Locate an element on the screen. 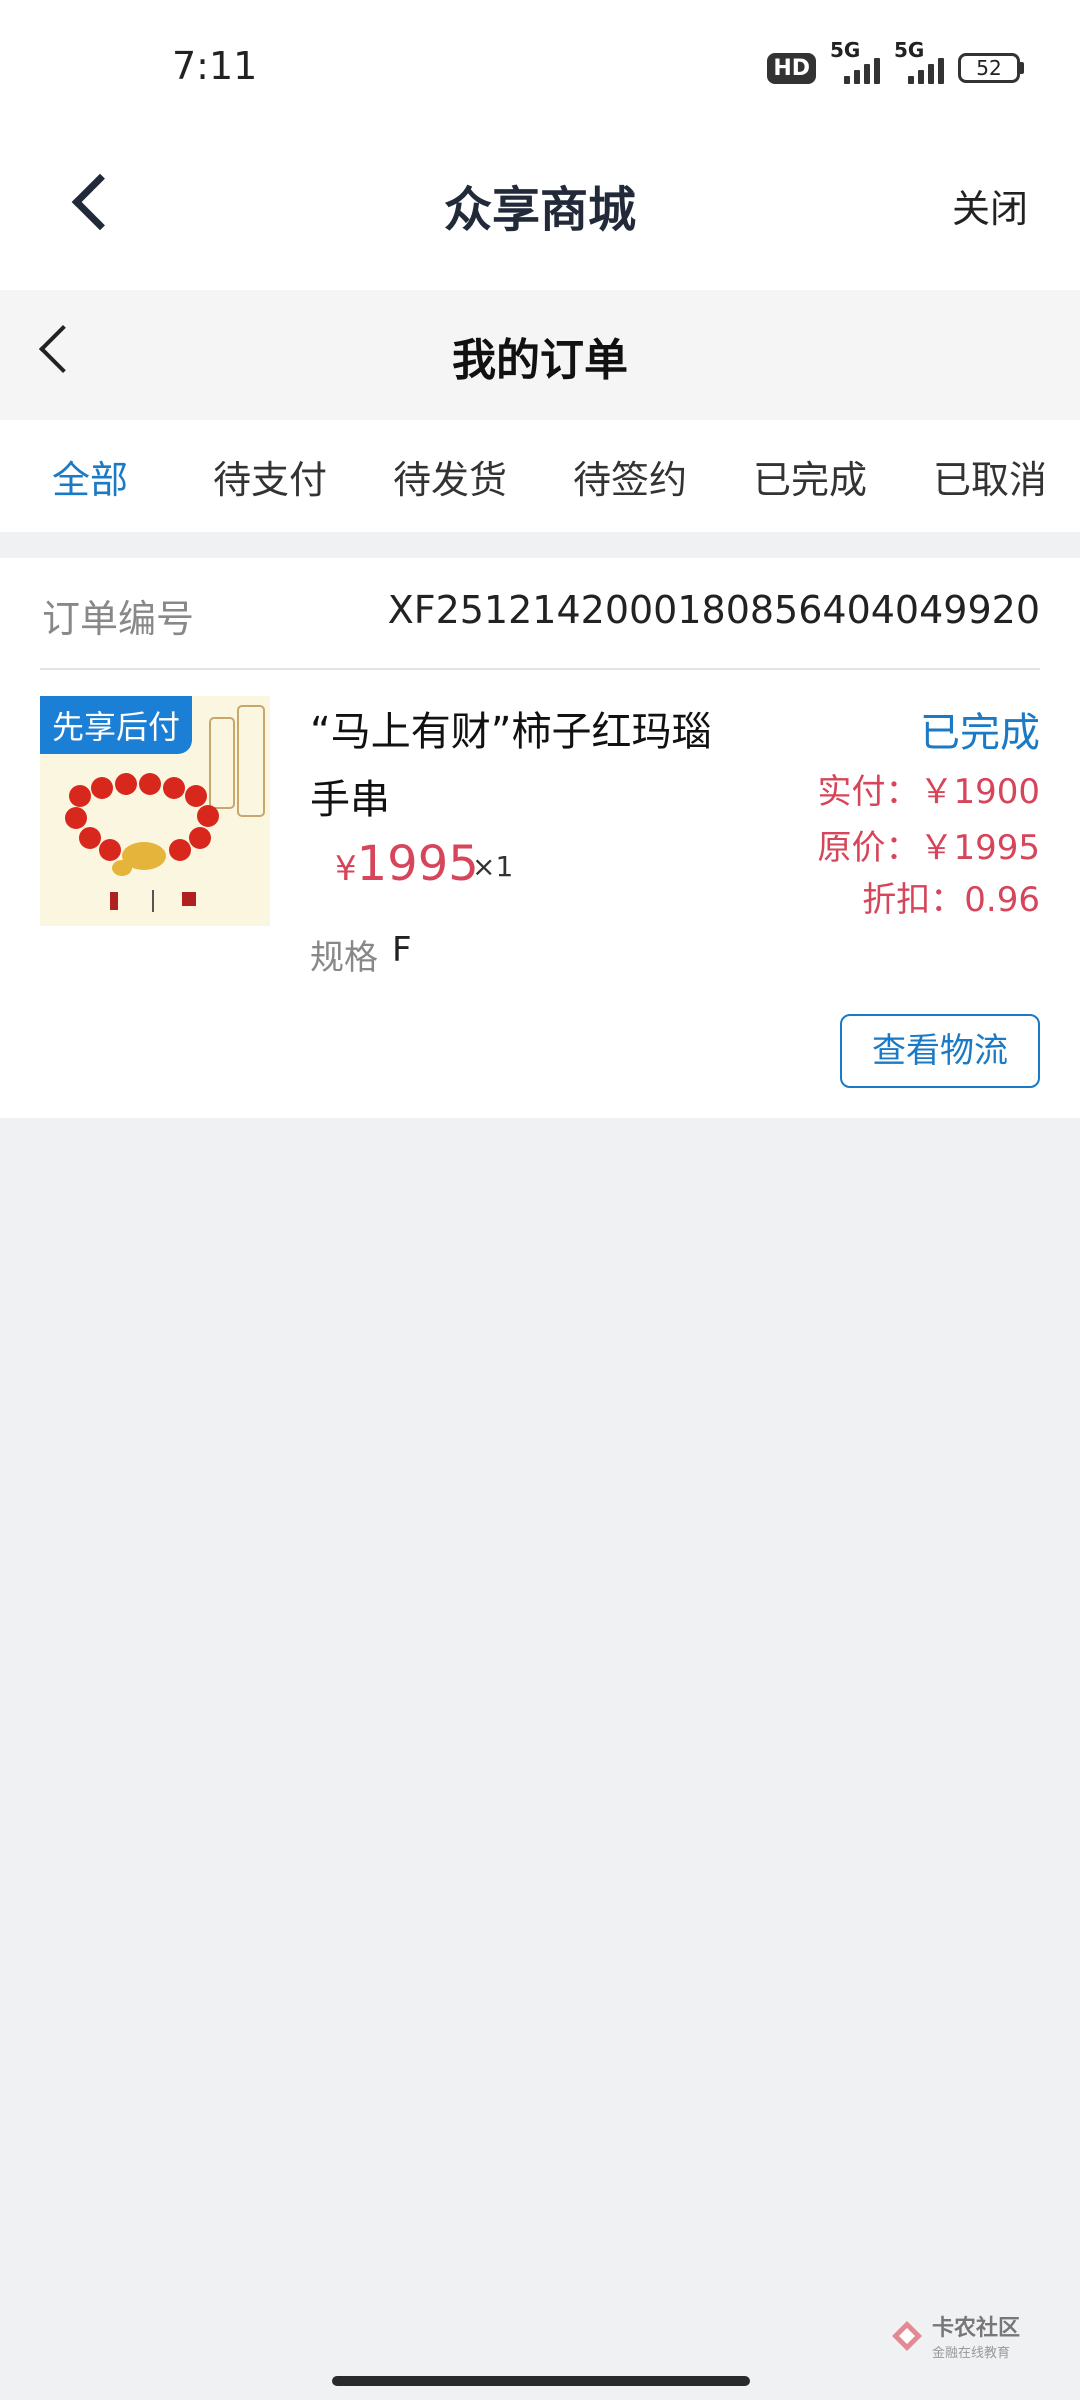  tab-all: 全部 is located at coordinates (90, 476).